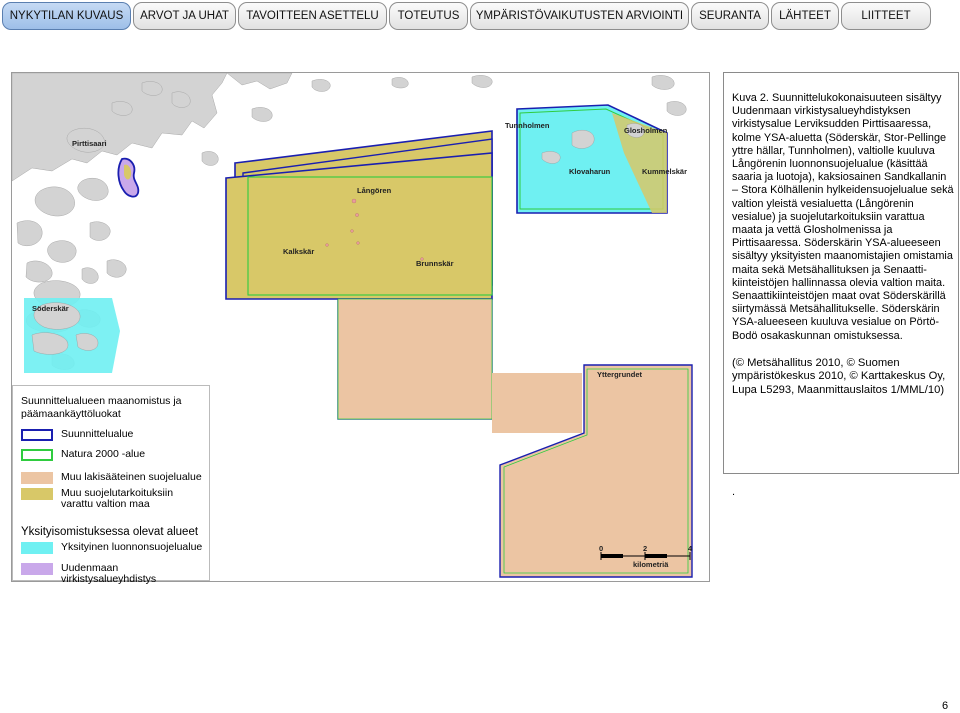 The image size is (960, 713). I want to click on label-brunnskar: Brunnskär, so click(435, 263).